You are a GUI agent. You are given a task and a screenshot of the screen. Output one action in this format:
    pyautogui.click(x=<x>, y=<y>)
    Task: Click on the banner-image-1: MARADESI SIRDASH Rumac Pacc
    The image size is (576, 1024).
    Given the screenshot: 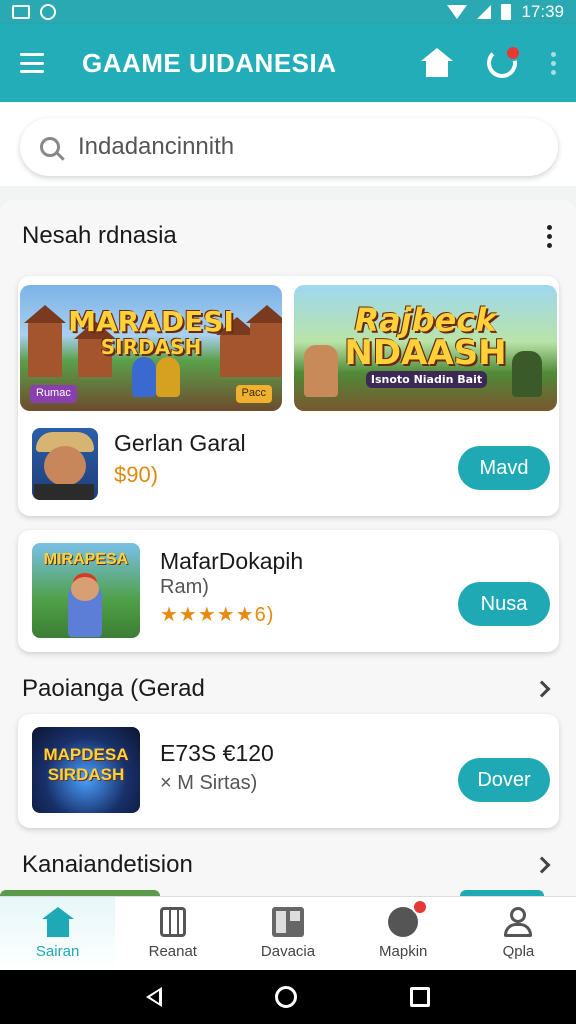 What is the action you would take?
    pyautogui.click(x=151, y=348)
    